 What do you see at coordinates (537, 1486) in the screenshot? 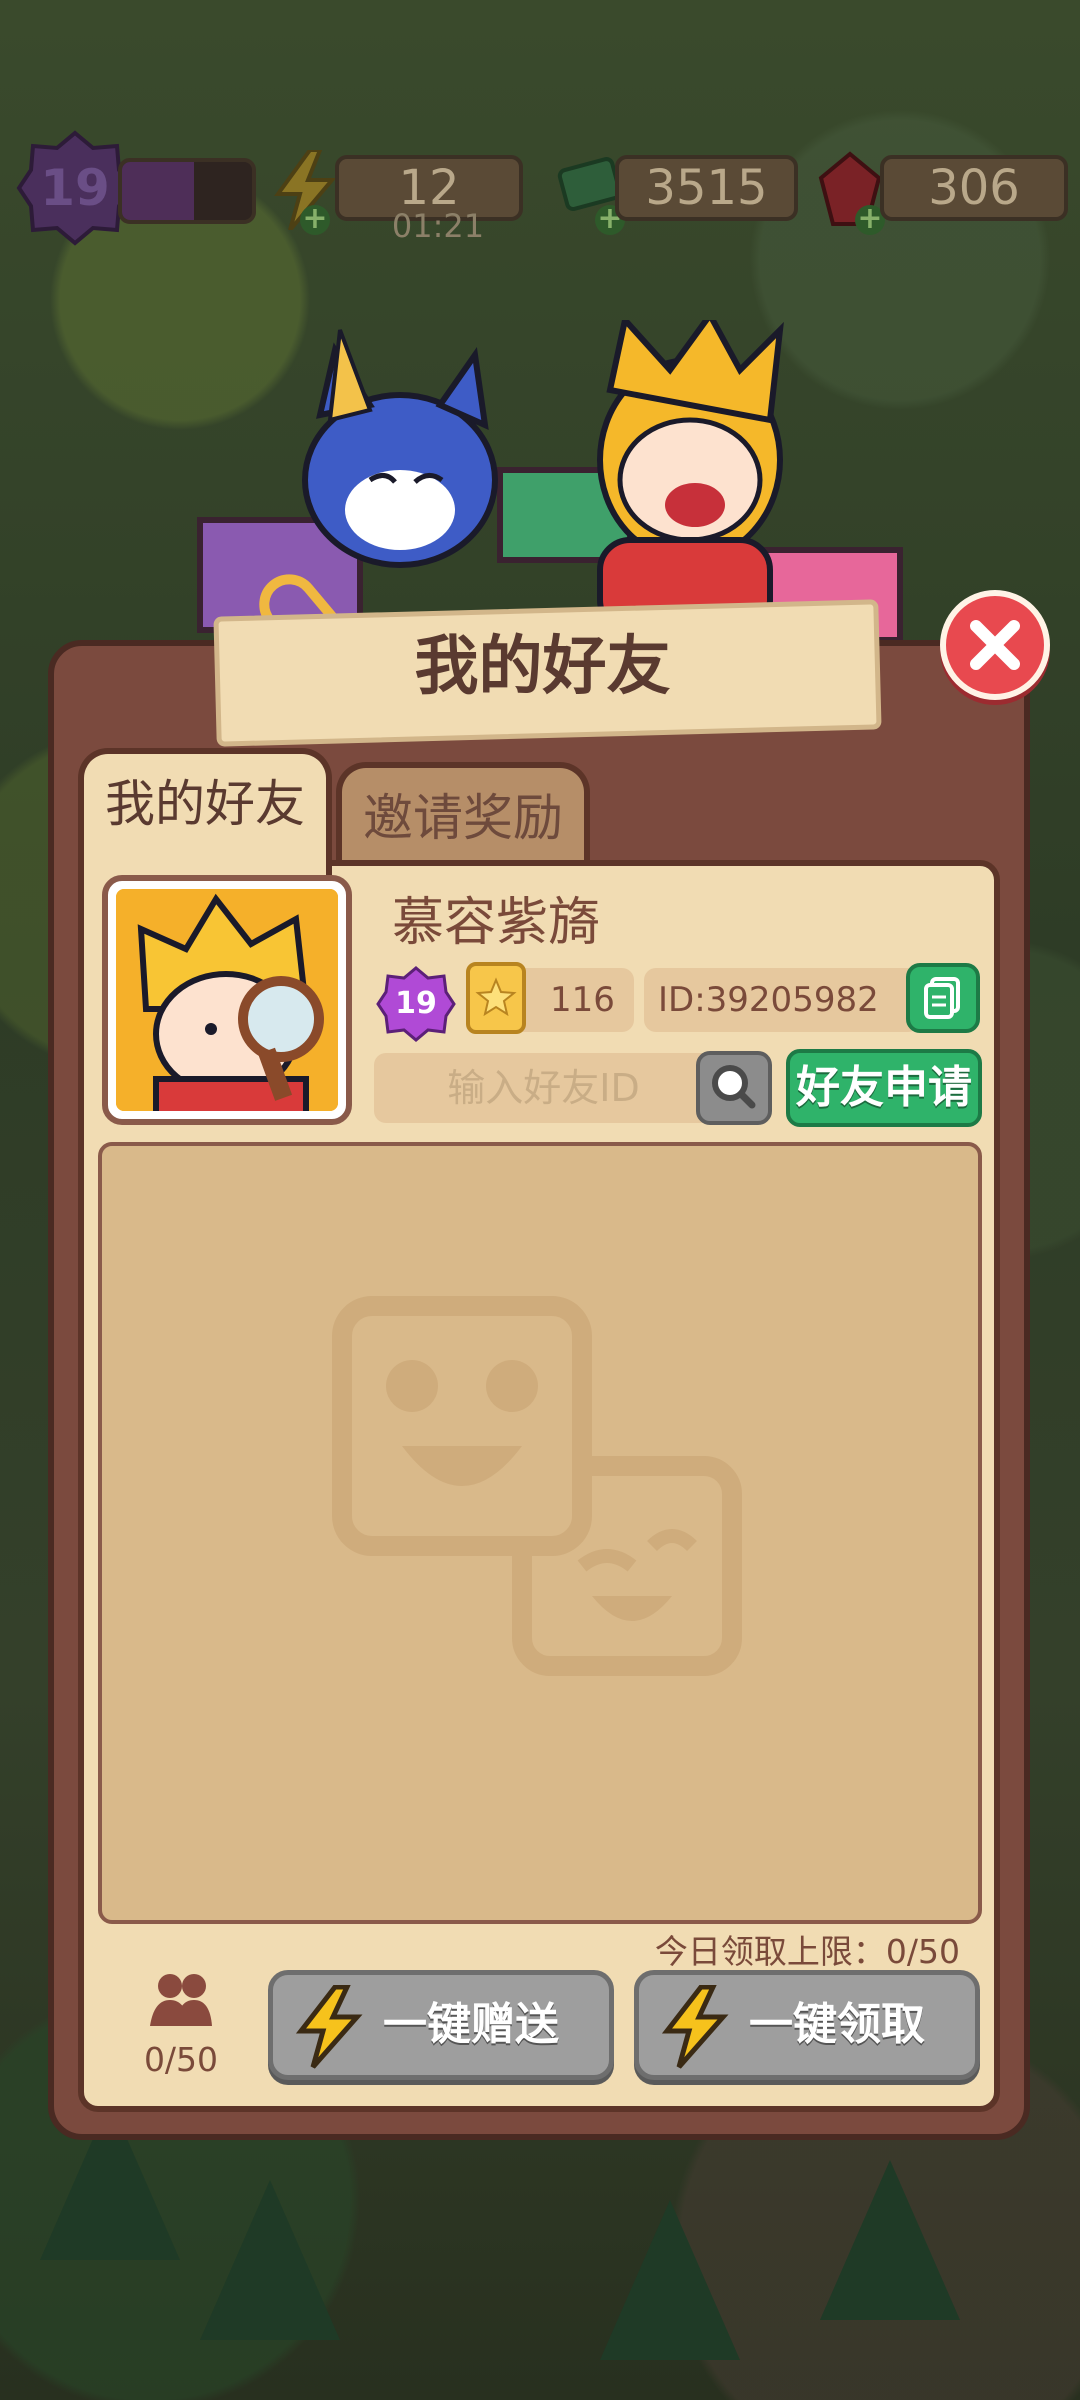
I see `empty-smiley-icon` at bounding box center [537, 1486].